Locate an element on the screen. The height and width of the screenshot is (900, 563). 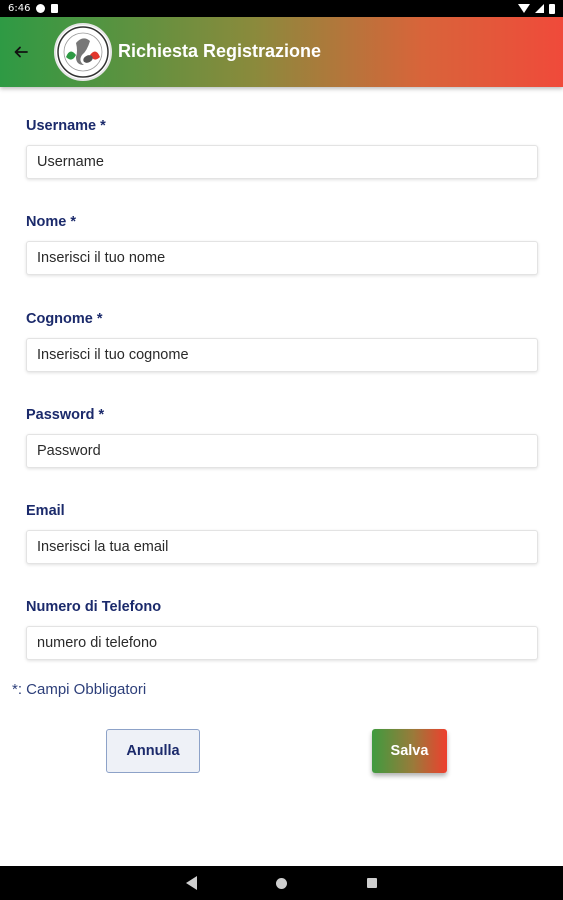
email-label: Email is located at coordinates (45, 511).